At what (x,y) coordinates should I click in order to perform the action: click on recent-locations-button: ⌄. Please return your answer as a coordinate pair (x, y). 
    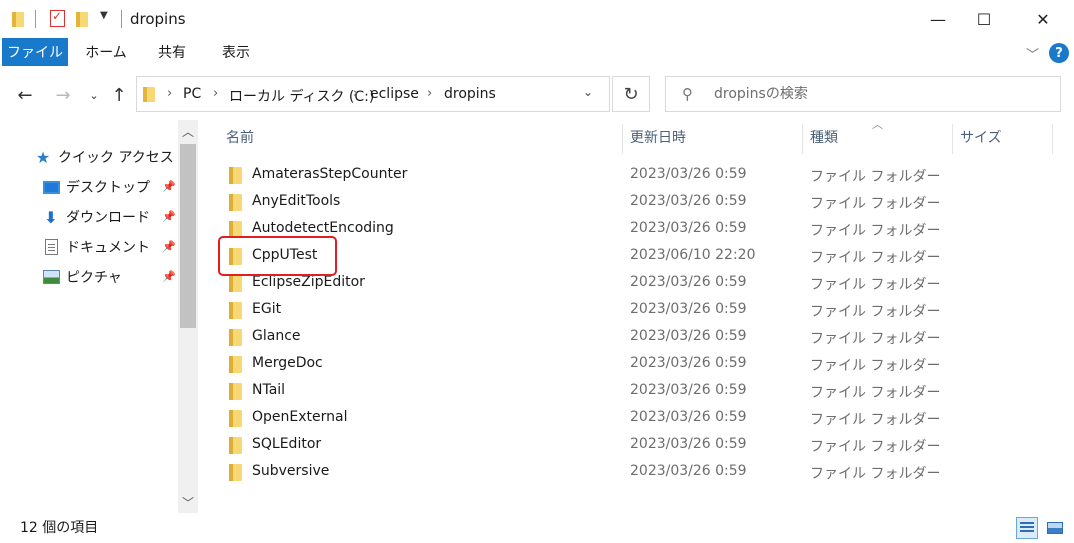
    Looking at the image, I should click on (94, 95).